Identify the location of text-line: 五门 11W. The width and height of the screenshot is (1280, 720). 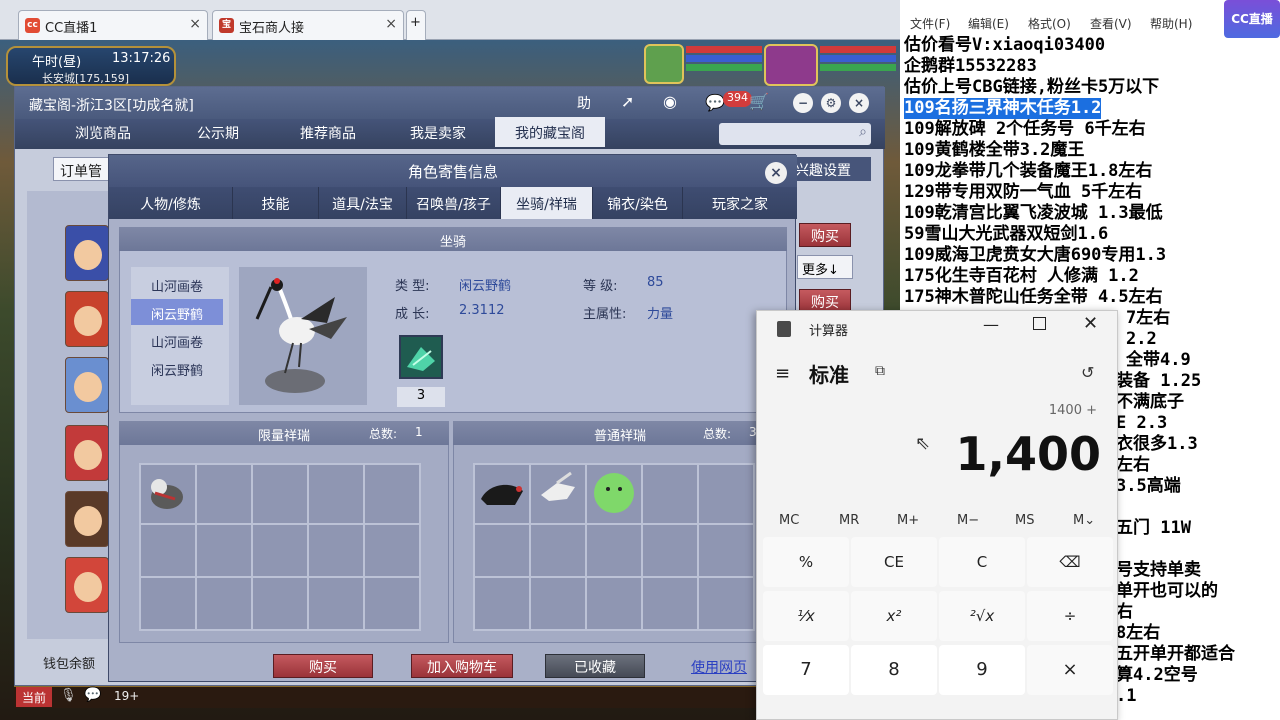
(1153, 528).